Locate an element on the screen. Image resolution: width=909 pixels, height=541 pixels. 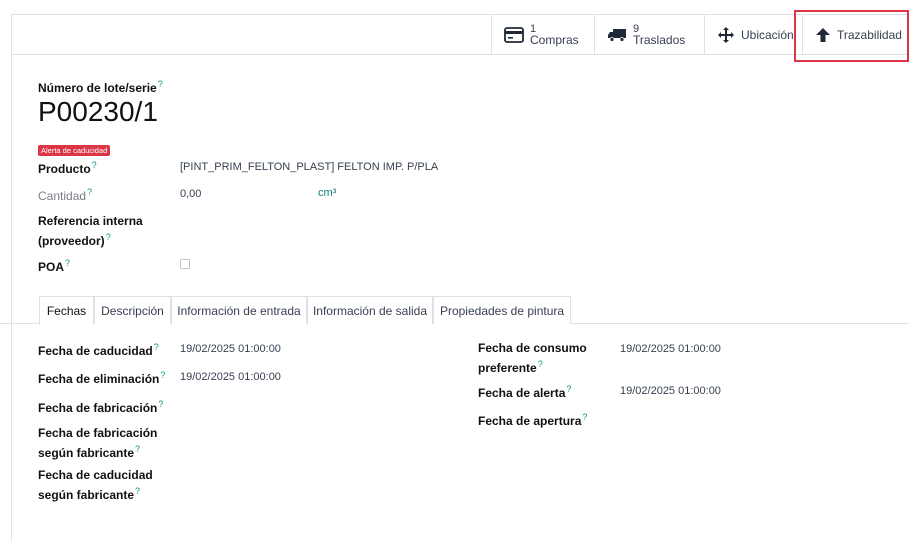
lot-label: Número de lote/serie? is located at coordinates (100, 87).